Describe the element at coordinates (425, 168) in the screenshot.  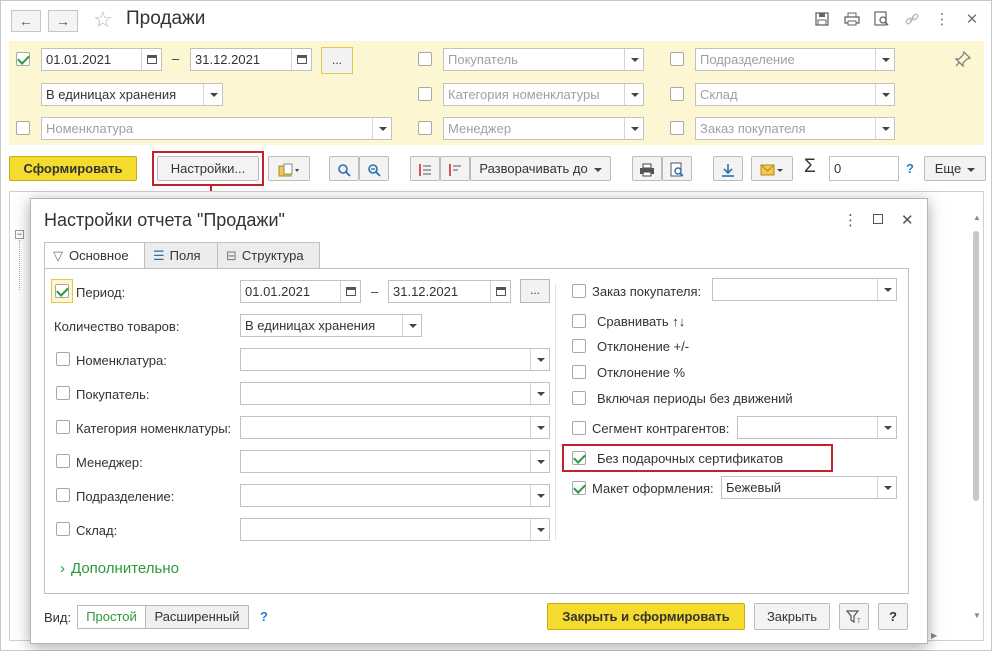
I see `expand-all-button` at that location.